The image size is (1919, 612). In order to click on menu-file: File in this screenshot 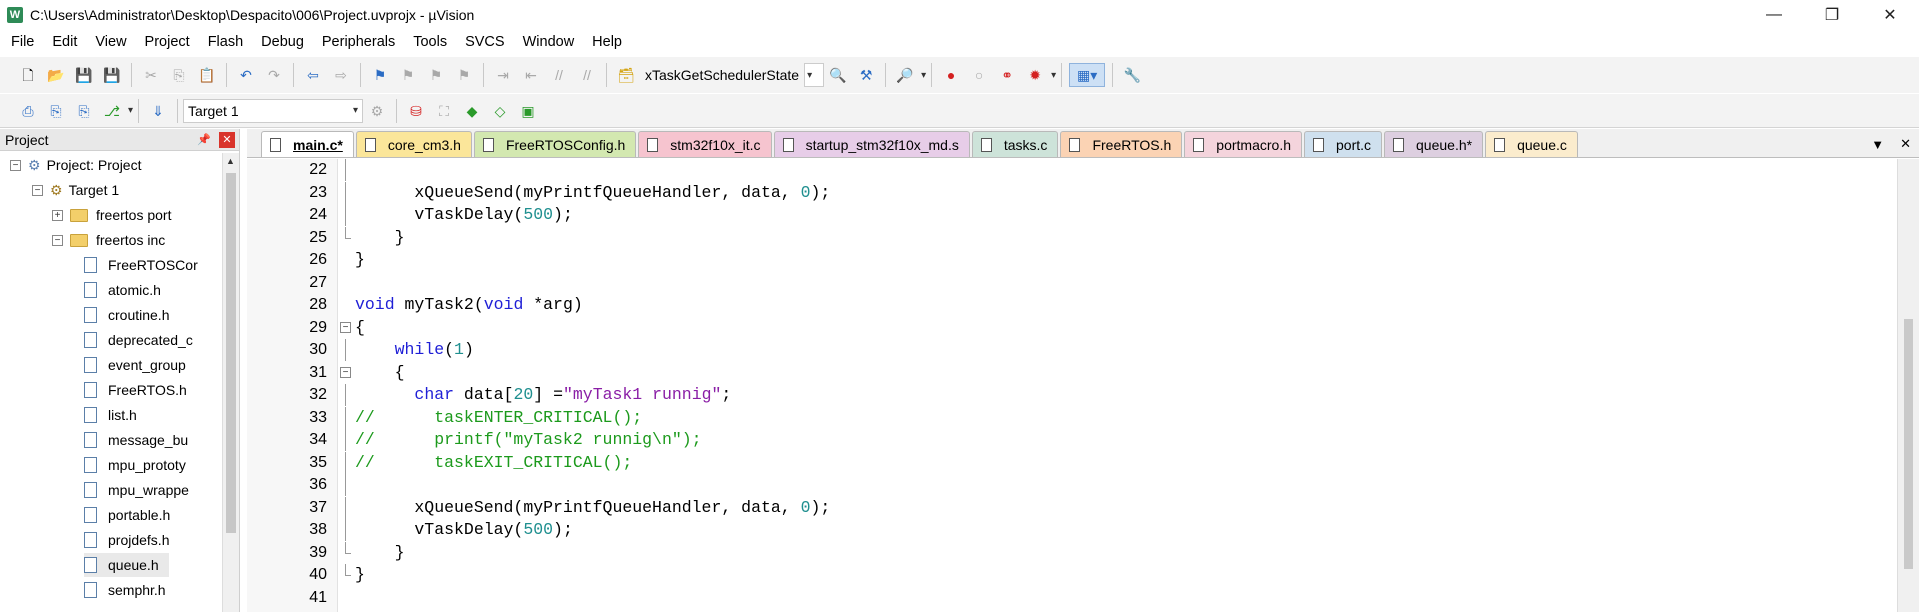, I will do `click(21, 42)`.